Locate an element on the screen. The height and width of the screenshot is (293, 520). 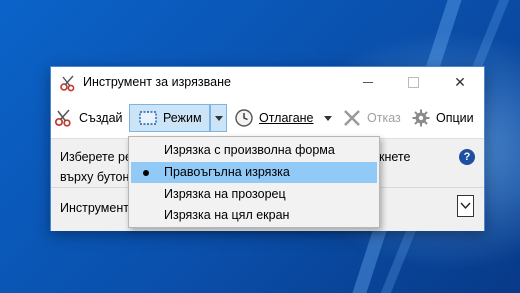
mode-label: Режим is located at coordinates (182, 118).